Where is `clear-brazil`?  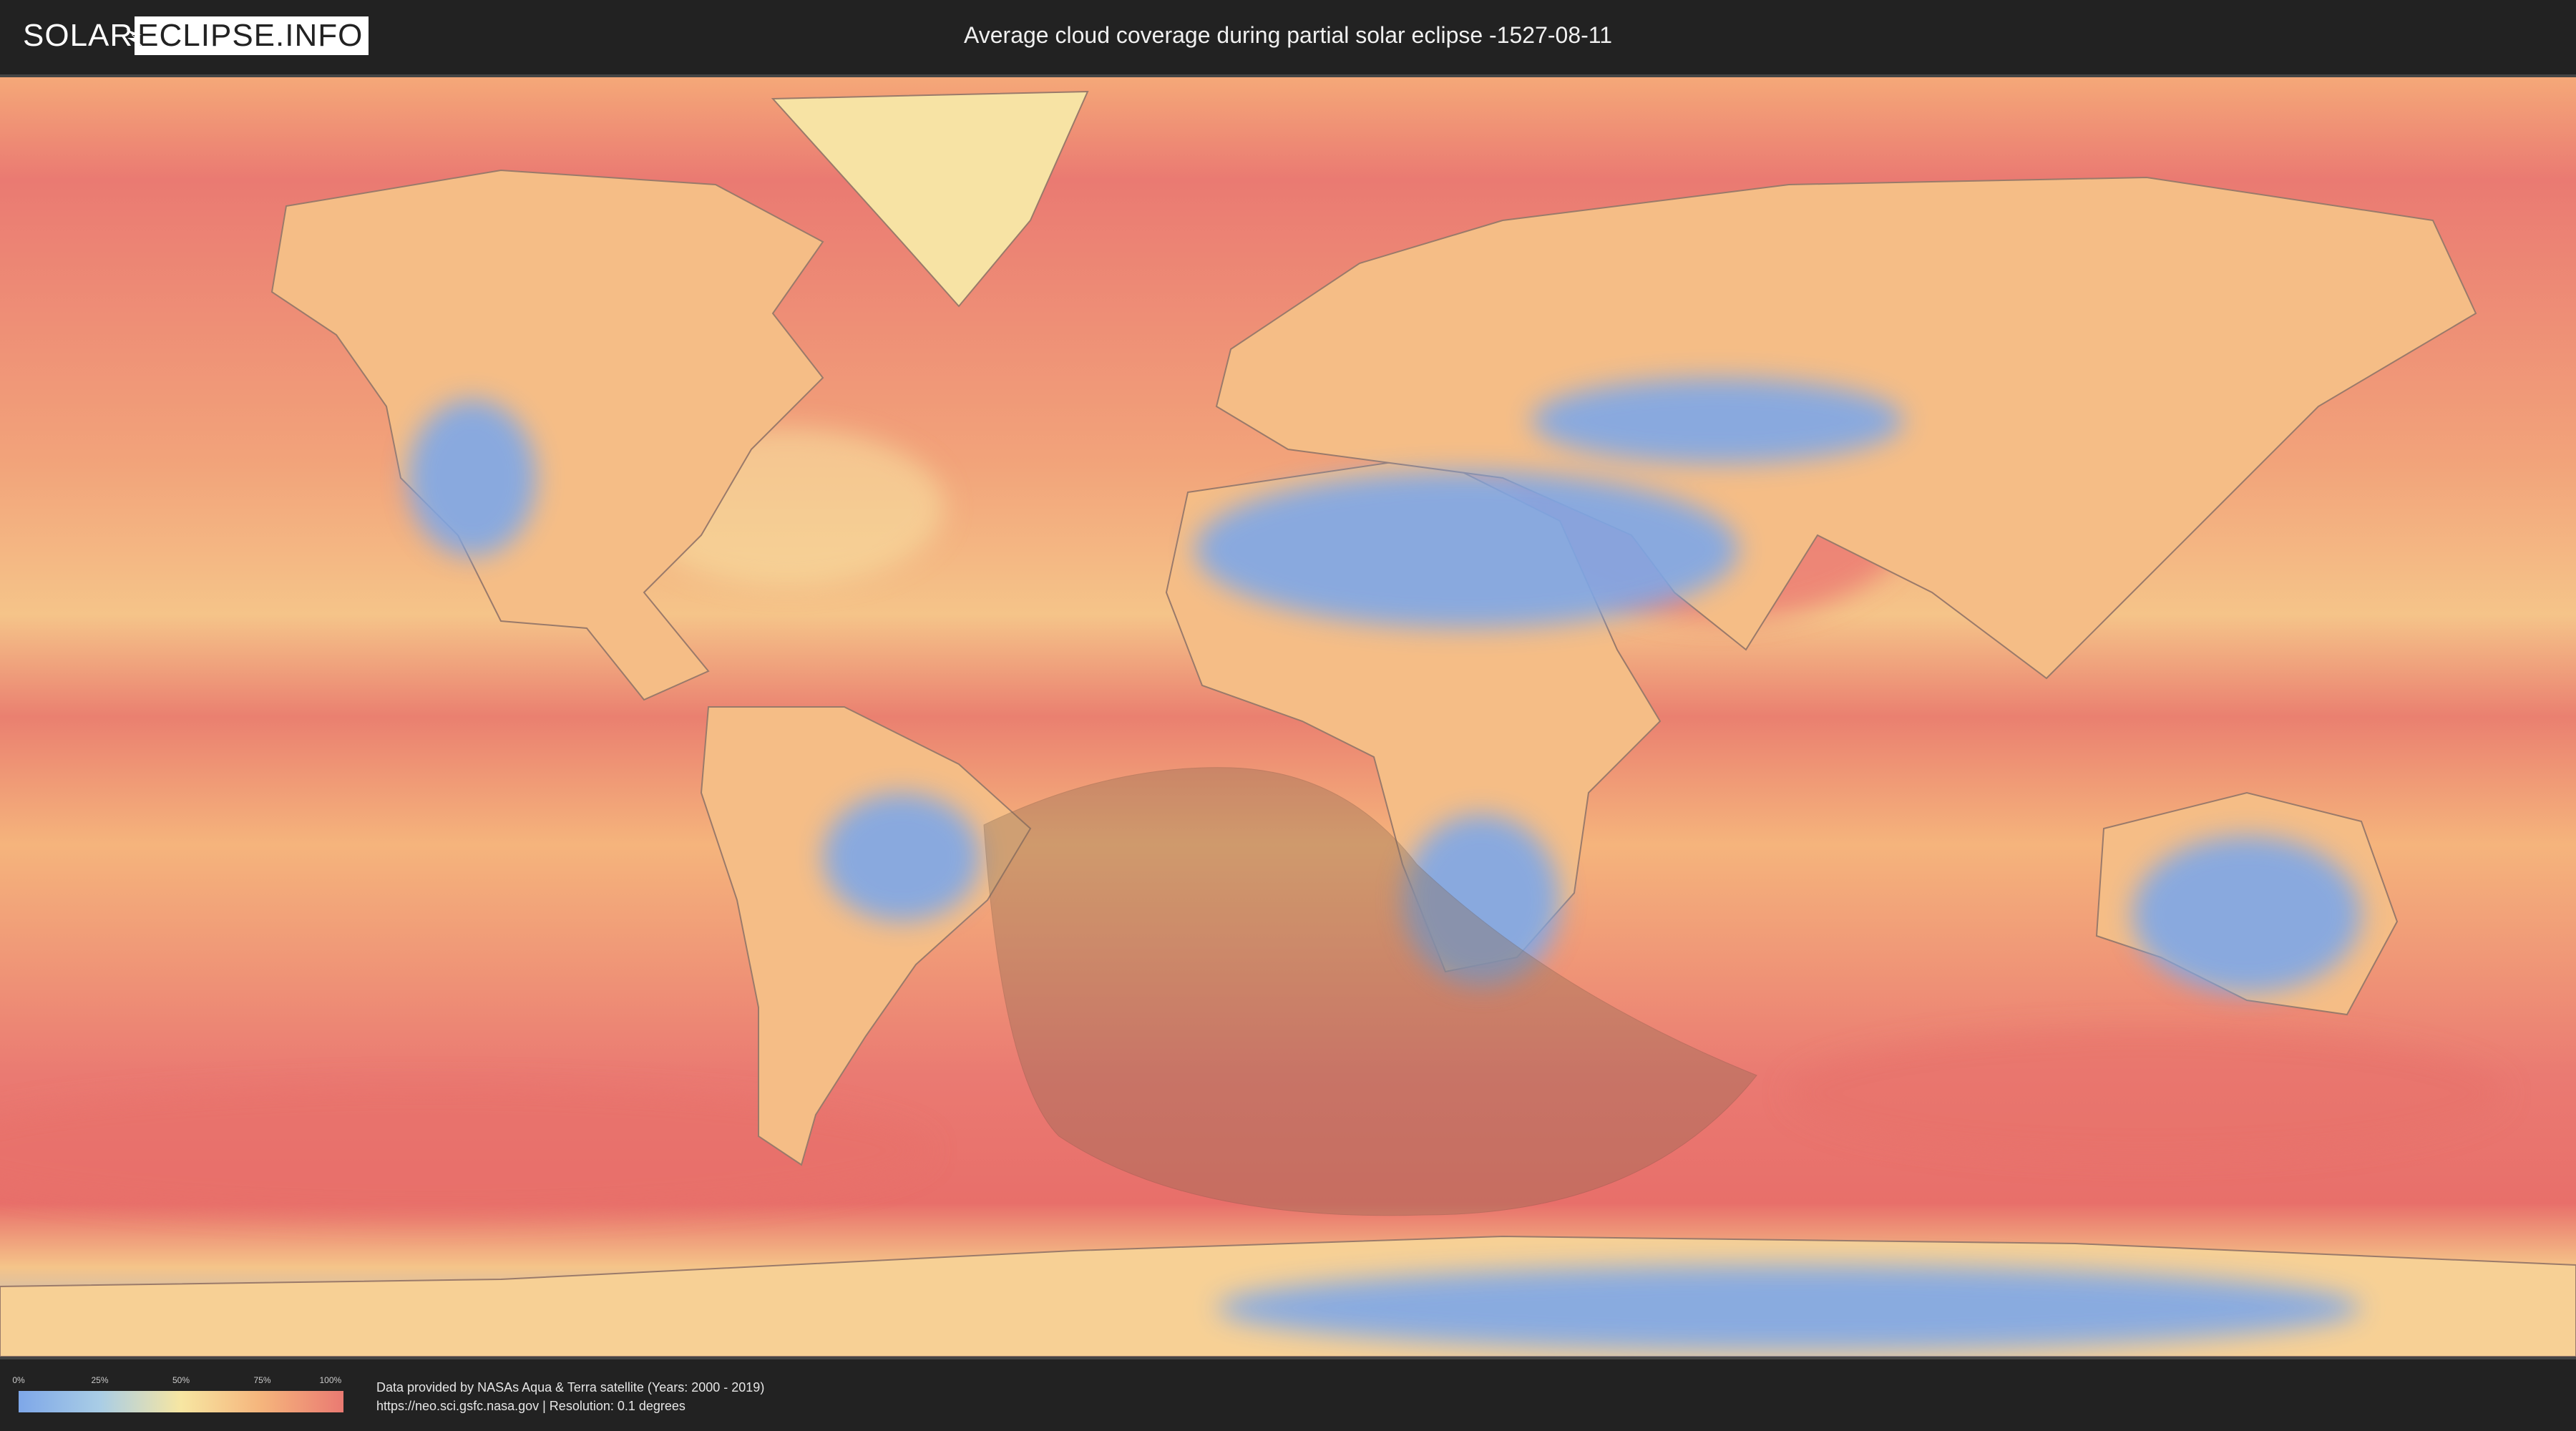
clear-brazil is located at coordinates (901, 857).